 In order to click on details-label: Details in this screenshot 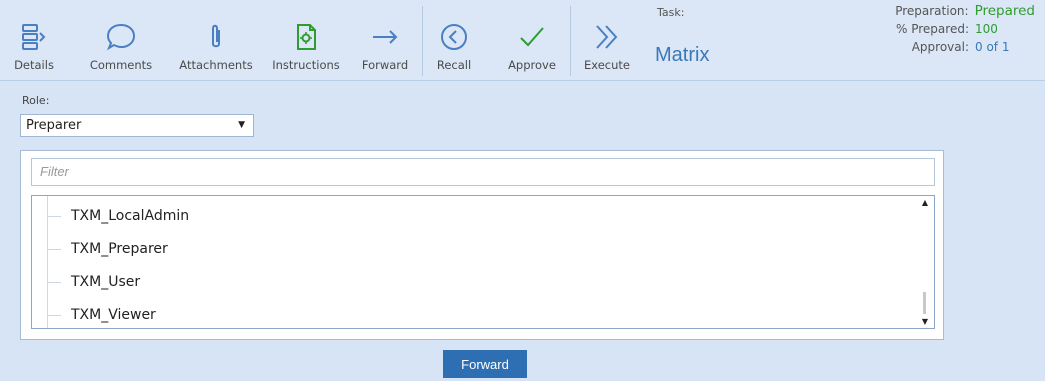, I will do `click(34, 65)`.